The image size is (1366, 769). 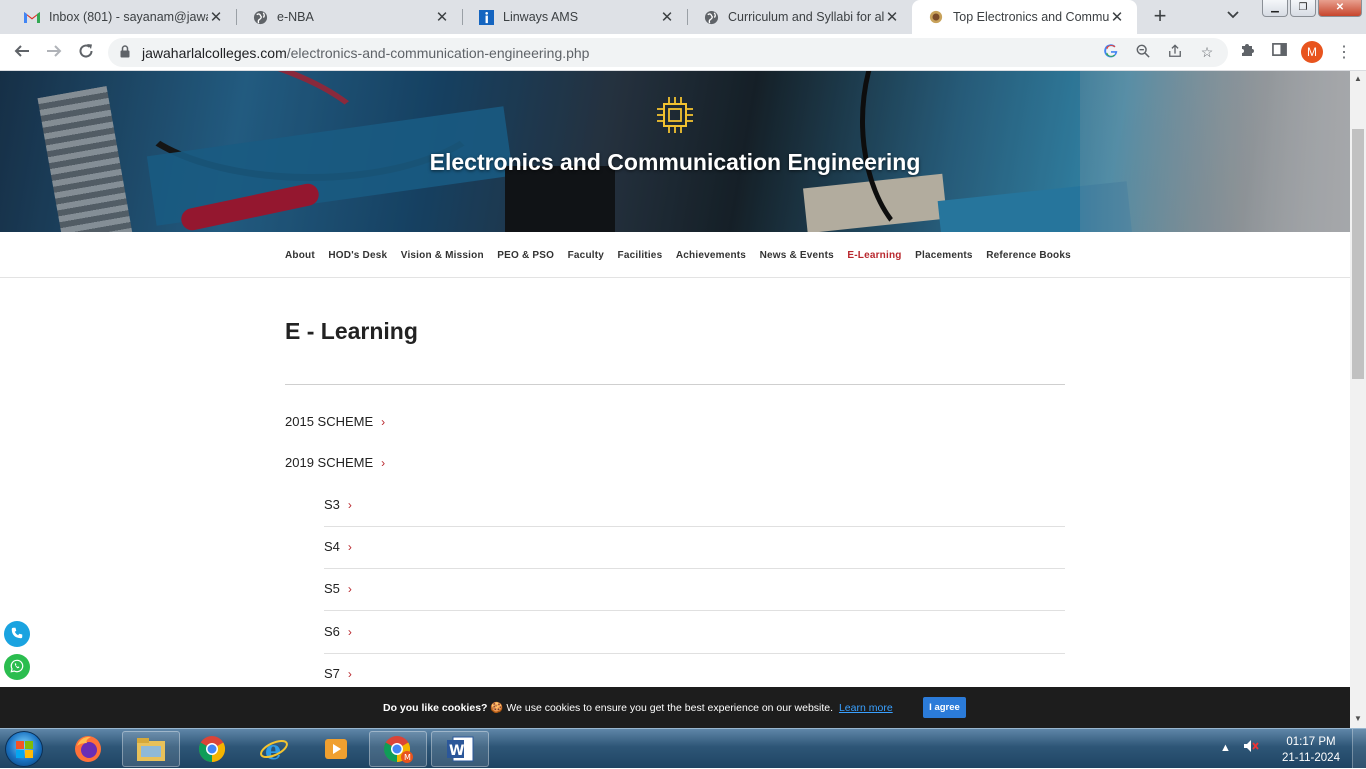 What do you see at coordinates (128, 17) in the screenshot?
I see `tab-title: Inbox (801) - sayanam@jawaha` at bounding box center [128, 17].